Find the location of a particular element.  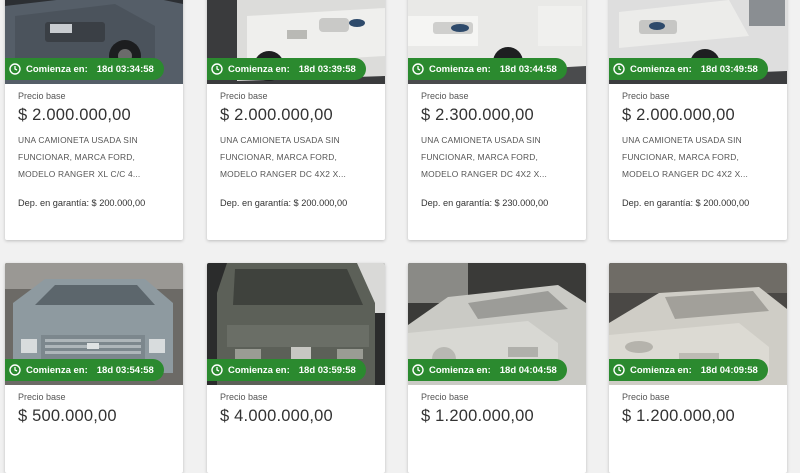

base-price: $ 4.000.000,00 is located at coordinates (276, 416).